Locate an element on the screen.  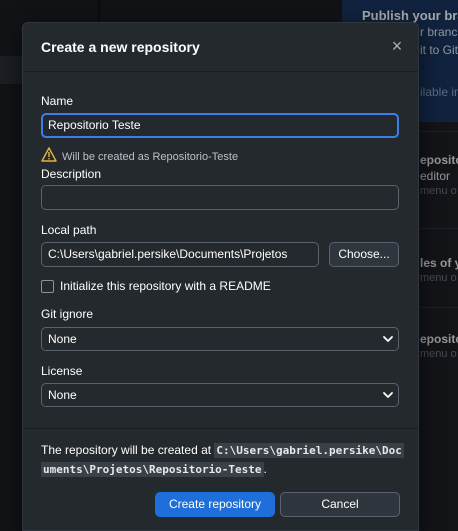
git-ignore-label: Git ignore is located at coordinates (67, 314).